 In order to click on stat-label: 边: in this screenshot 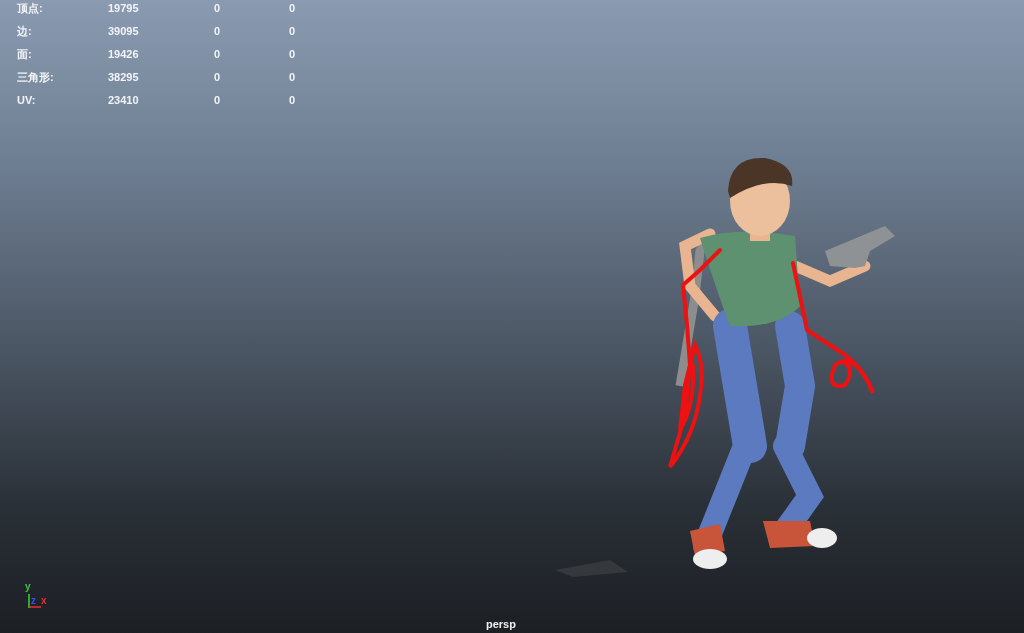, I will do `click(25, 31)`.